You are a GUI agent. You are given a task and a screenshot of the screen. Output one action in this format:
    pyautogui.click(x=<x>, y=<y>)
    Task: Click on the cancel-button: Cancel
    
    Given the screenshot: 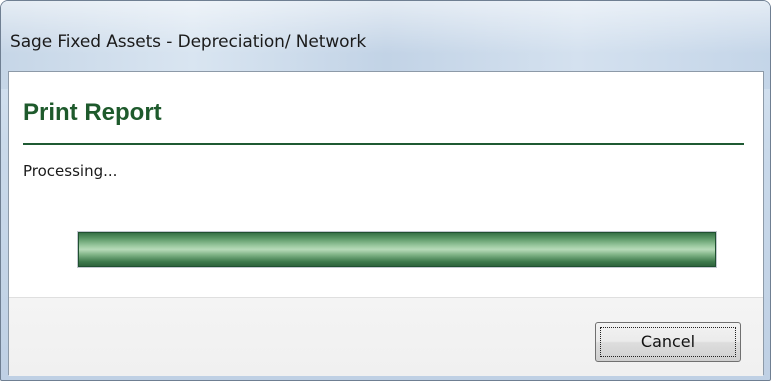 What is the action you would take?
    pyautogui.click(x=668, y=342)
    